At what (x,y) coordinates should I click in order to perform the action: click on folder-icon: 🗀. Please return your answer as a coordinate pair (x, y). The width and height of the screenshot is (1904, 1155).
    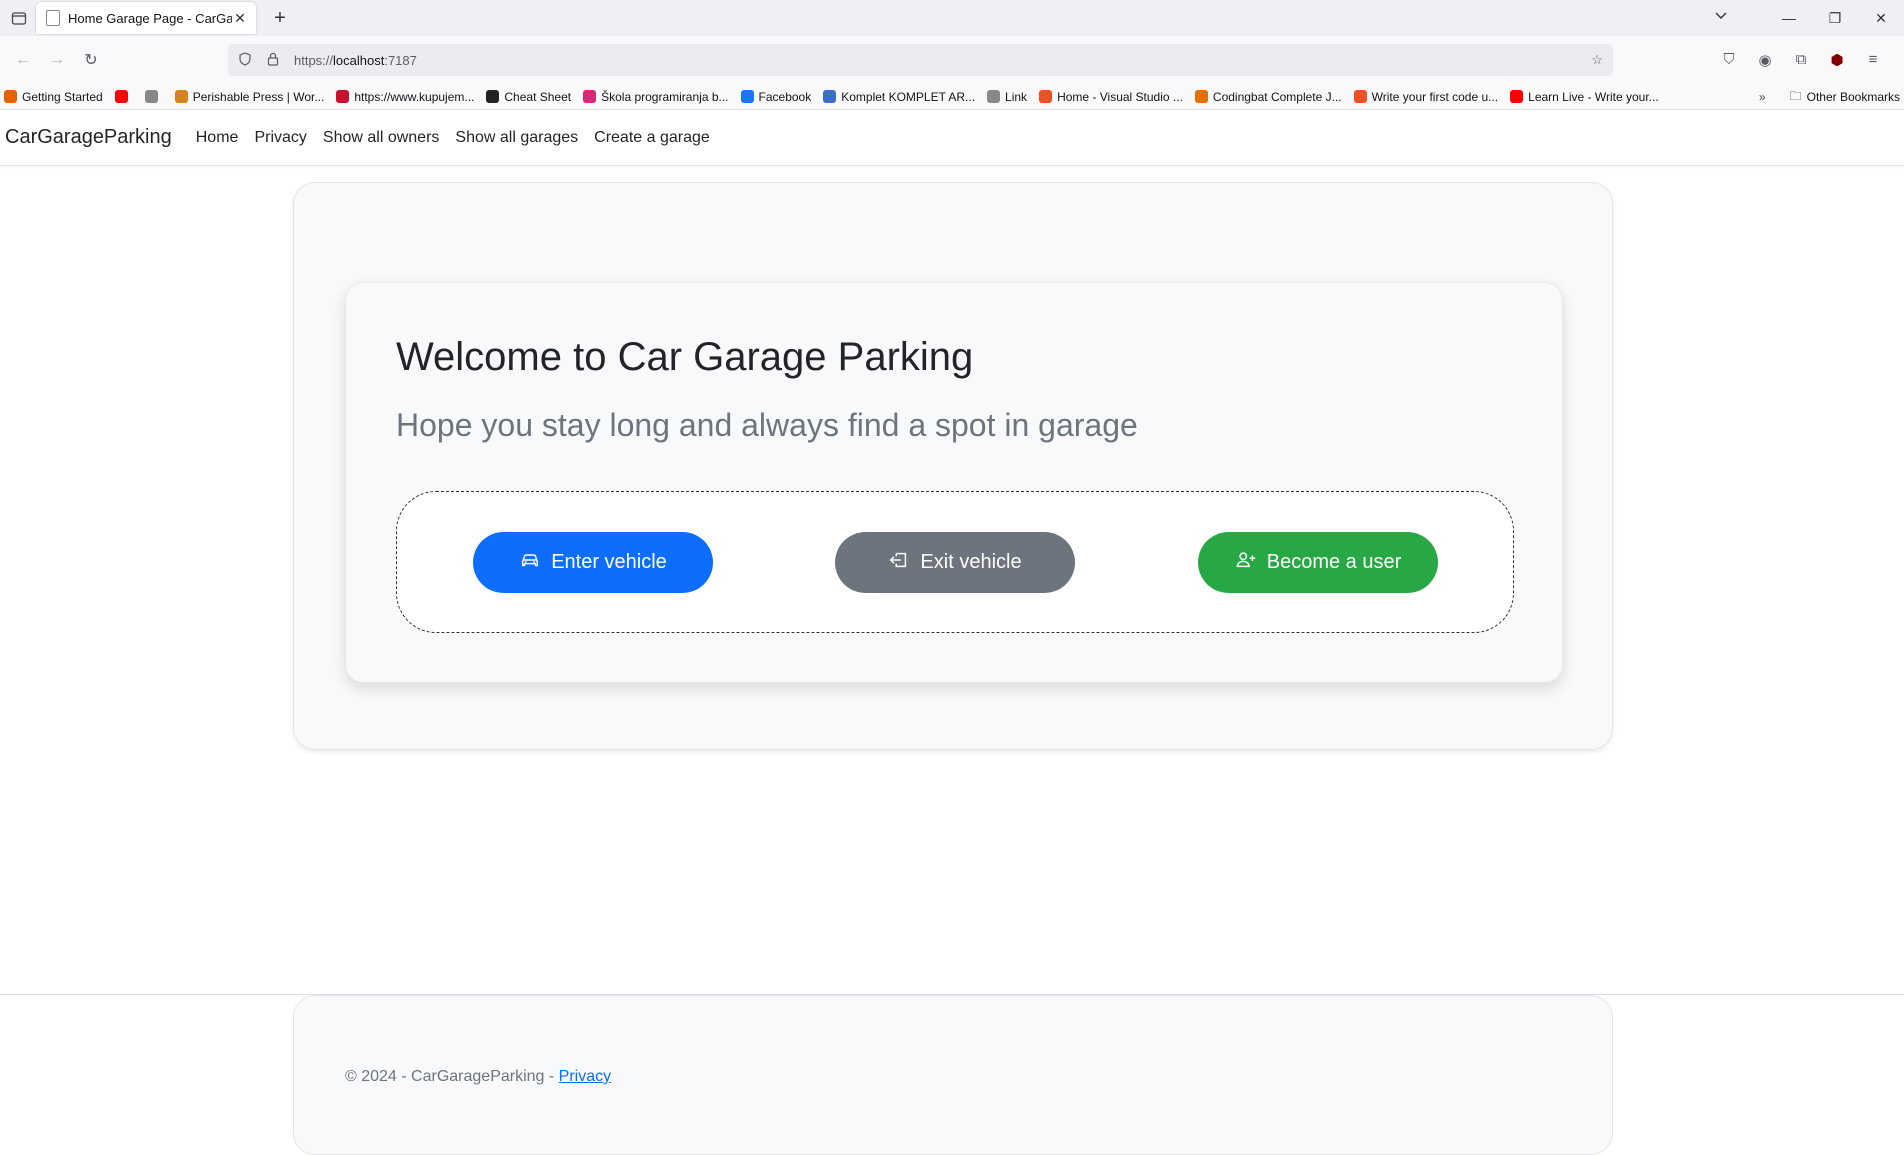
    Looking at the image, I should click on (1795, 95).